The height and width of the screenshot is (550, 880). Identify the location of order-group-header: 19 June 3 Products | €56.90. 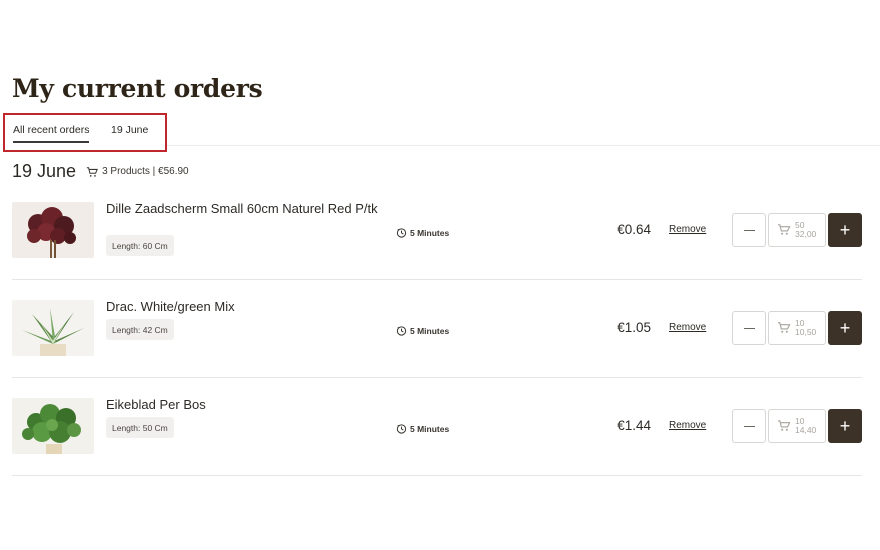
(100, 171).